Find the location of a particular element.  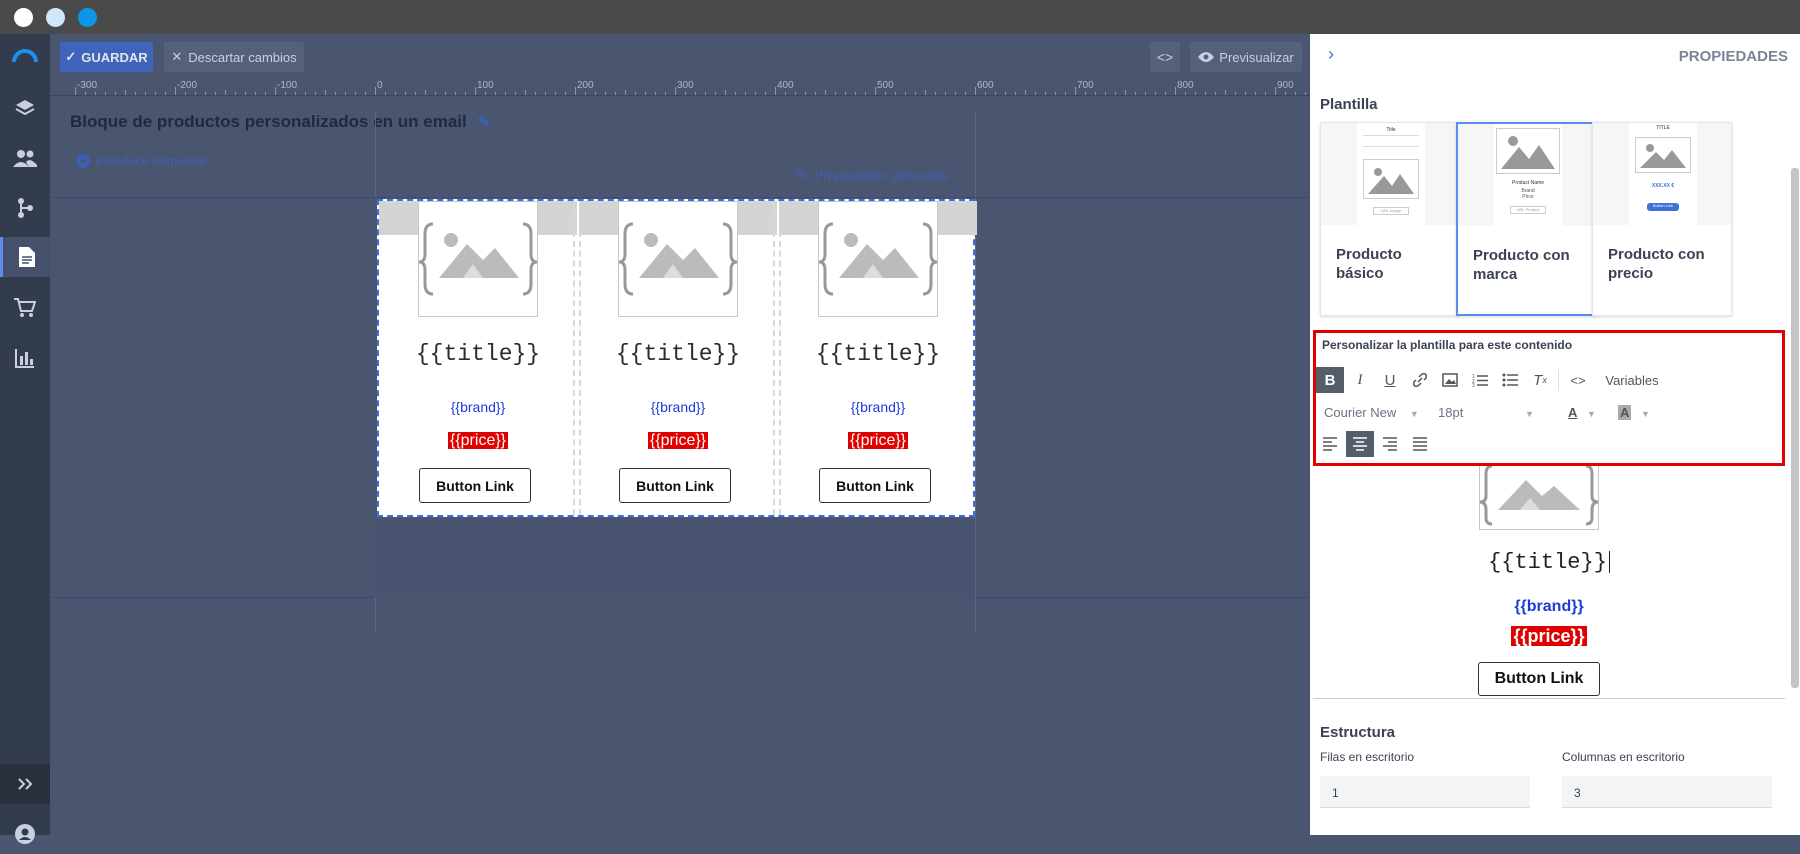

window-close-button is located at coordinates (23, 17).